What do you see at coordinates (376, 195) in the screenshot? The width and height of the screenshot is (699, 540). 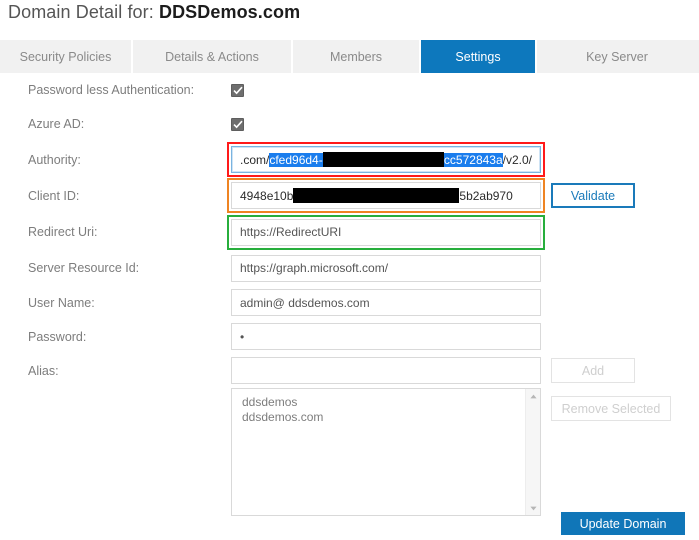 I see `redaction-bar-client-id` at bounding box center [376, 195].